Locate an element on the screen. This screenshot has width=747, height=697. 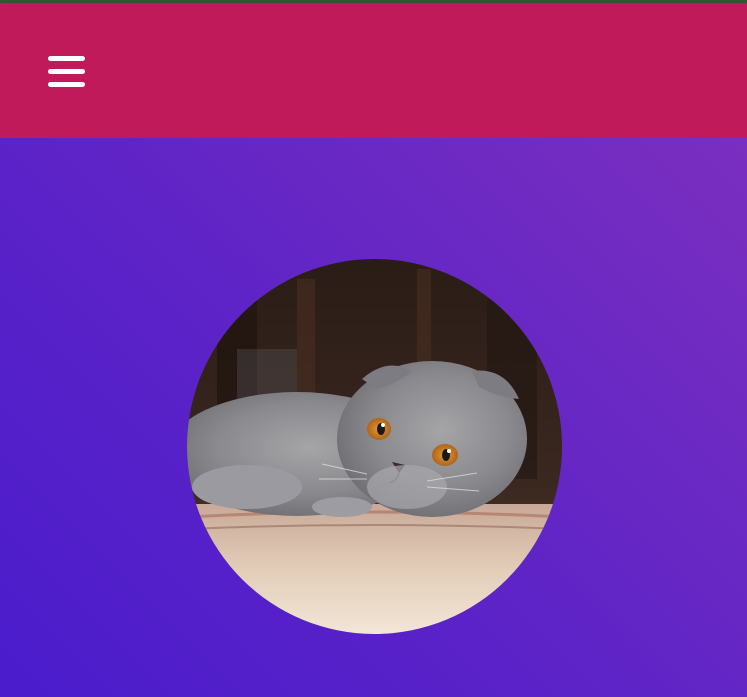
hamburger-menu-icon is located at coordinates (66, 71).